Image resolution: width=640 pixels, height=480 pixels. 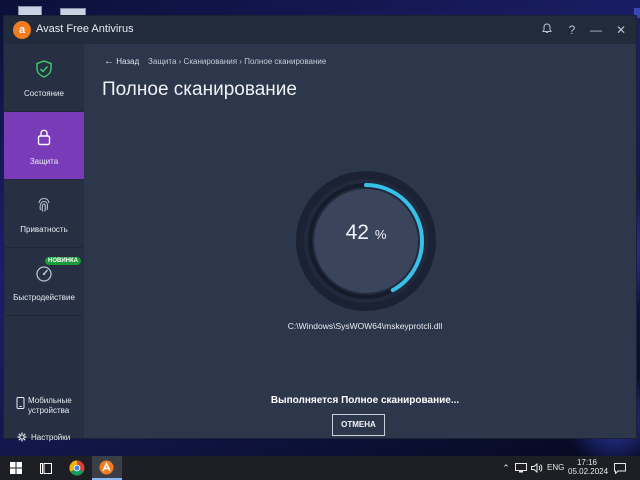 I want to click on task-view-icon, so click(x=46, y=468).